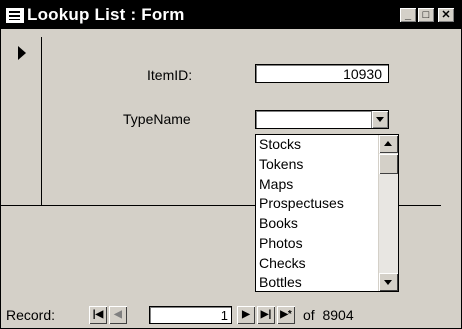 This screenshot has height=329, width=462. Describe the element at coordinates (446, 15) in the screenshot. I see `close-button: ✕` at that location.